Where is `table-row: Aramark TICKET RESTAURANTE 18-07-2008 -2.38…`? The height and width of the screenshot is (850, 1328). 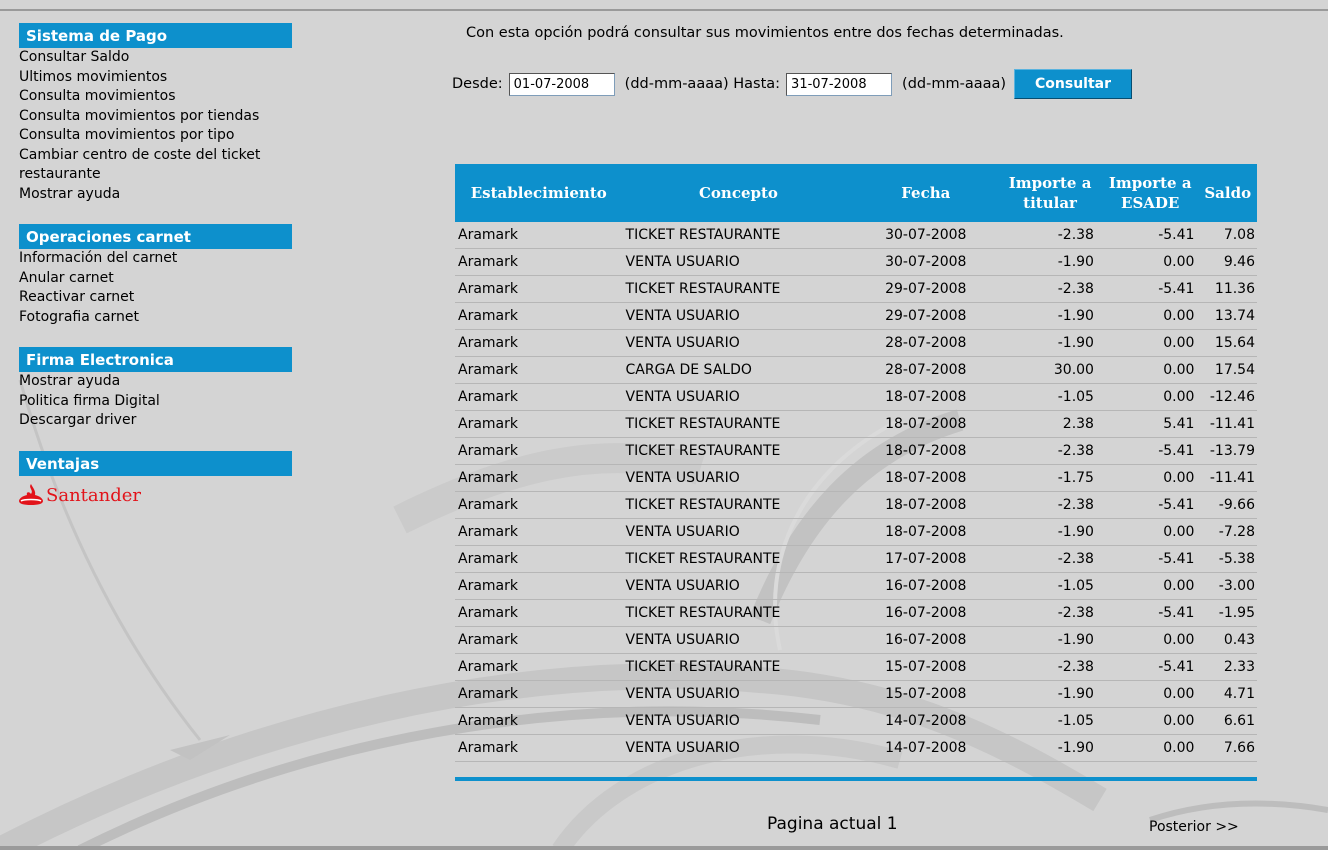 table-row: Aramark TICKET RESTAURANTE 18-07-2008 -2.38… is located at coordinates (856, 505).